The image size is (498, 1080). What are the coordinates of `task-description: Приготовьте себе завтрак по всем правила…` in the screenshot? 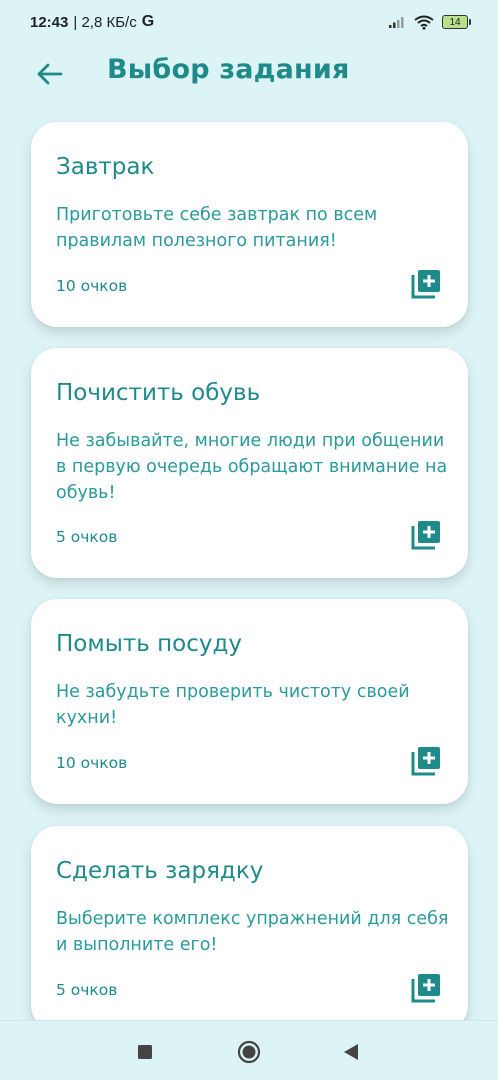 It's located at (217, 228).